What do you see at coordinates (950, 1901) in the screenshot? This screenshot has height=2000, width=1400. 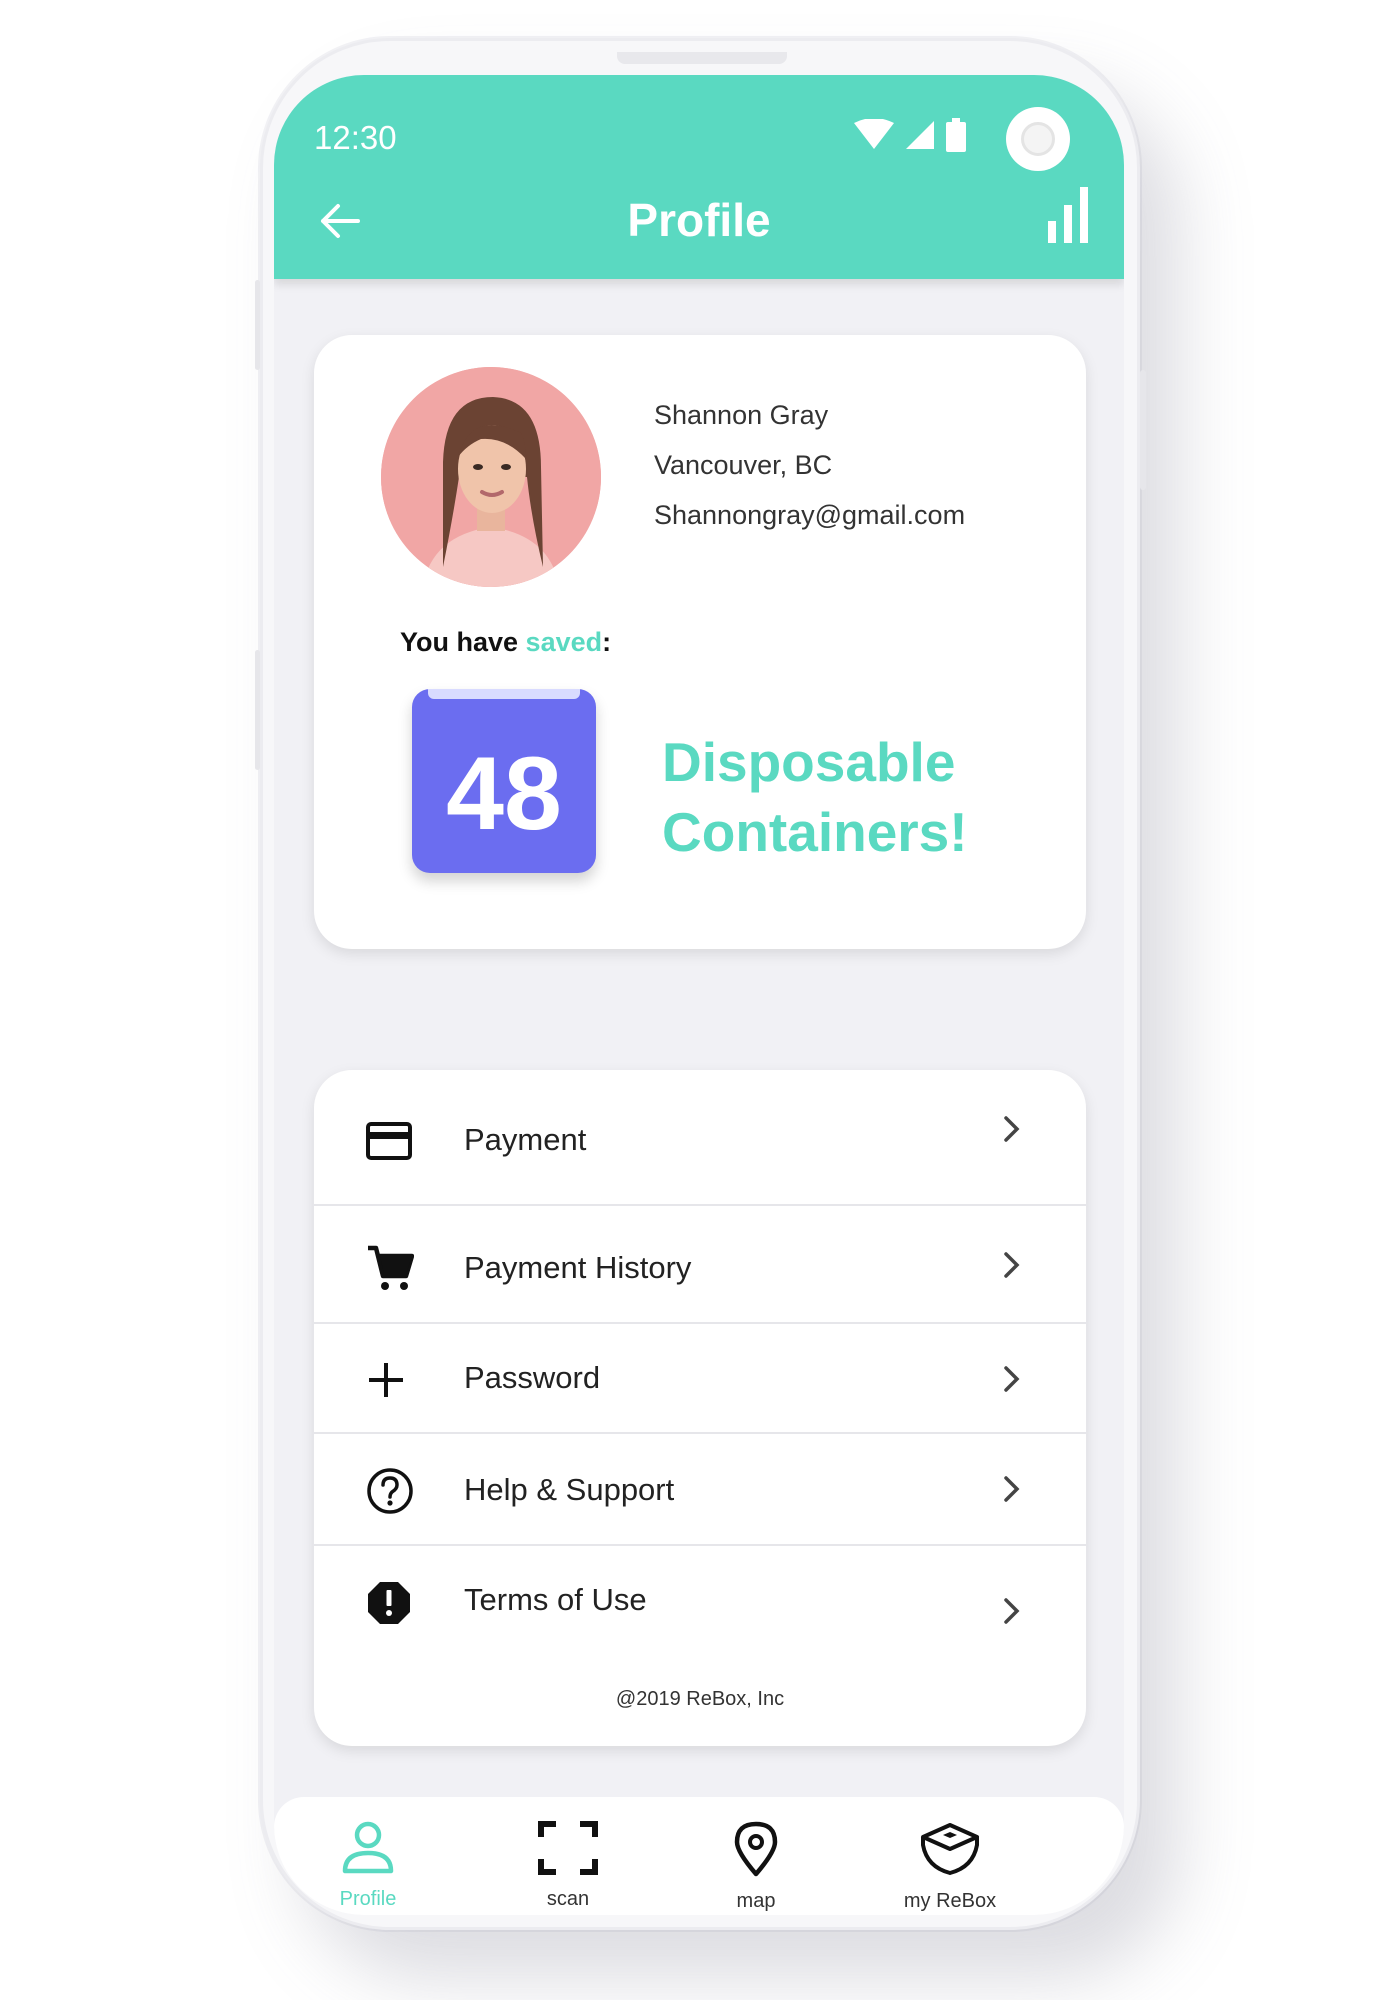 I see `nav-label: my ReBox` at bounding box center [950, 1901].